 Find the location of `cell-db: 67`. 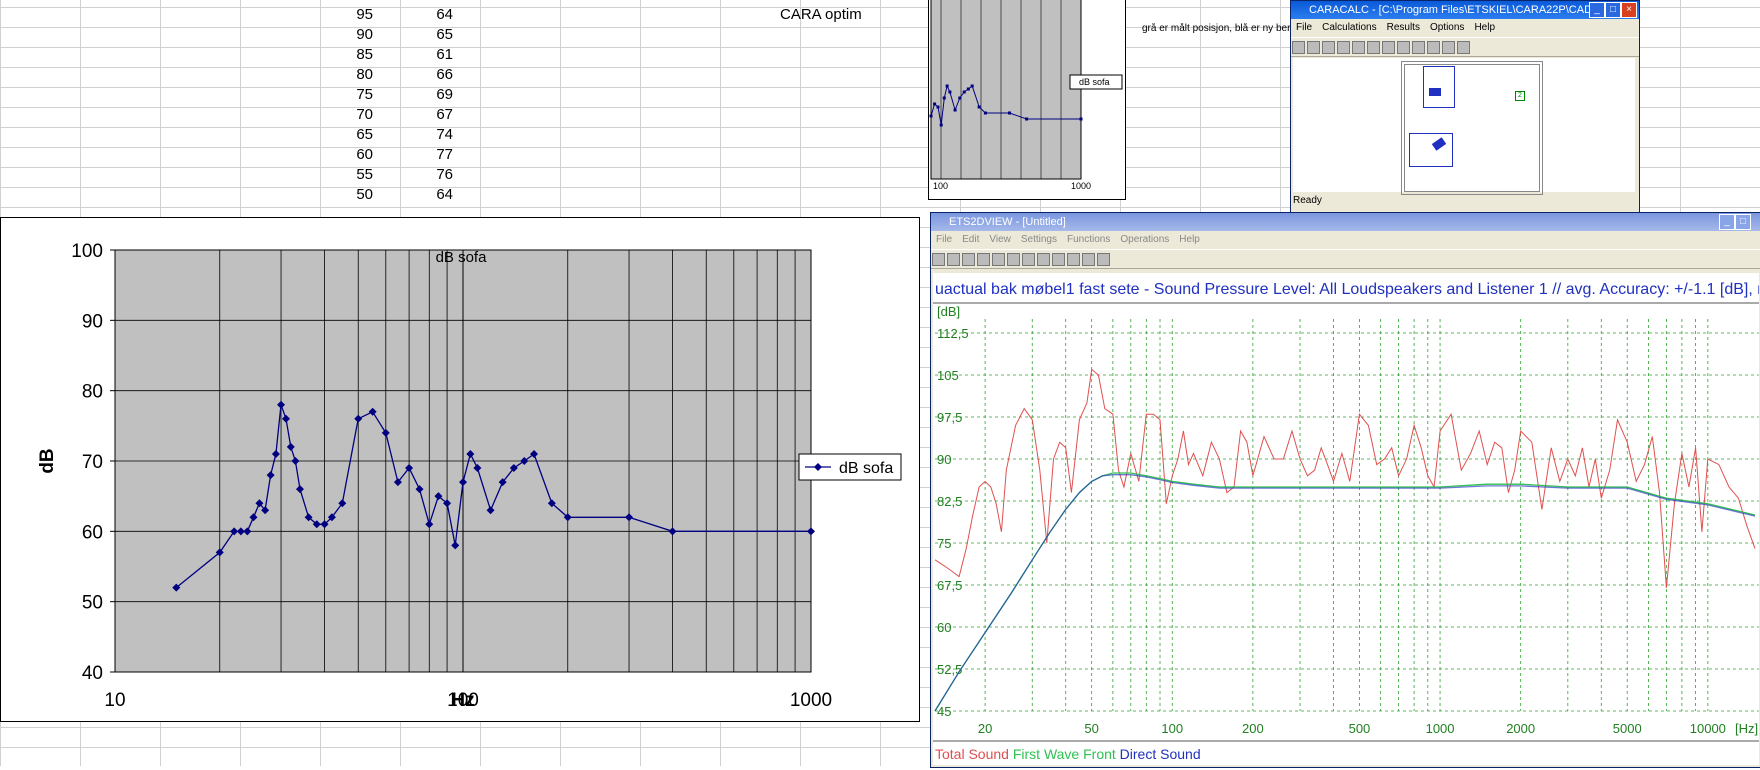

cell-db: 67 is located at coordinates (423, 114).